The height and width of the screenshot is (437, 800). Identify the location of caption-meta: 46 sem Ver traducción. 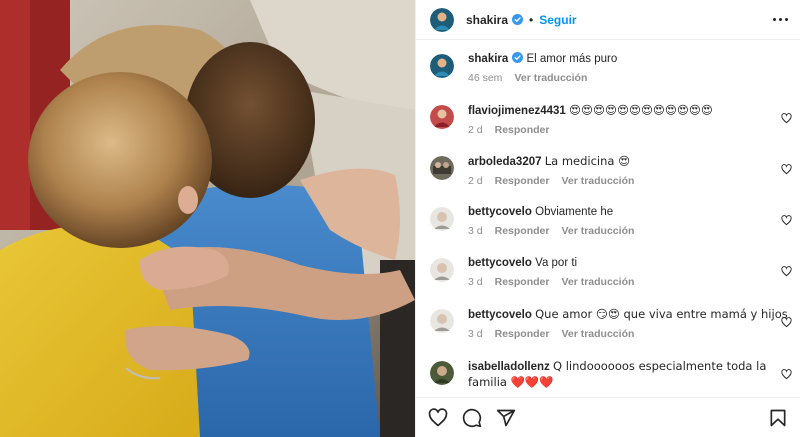
(628, 78).